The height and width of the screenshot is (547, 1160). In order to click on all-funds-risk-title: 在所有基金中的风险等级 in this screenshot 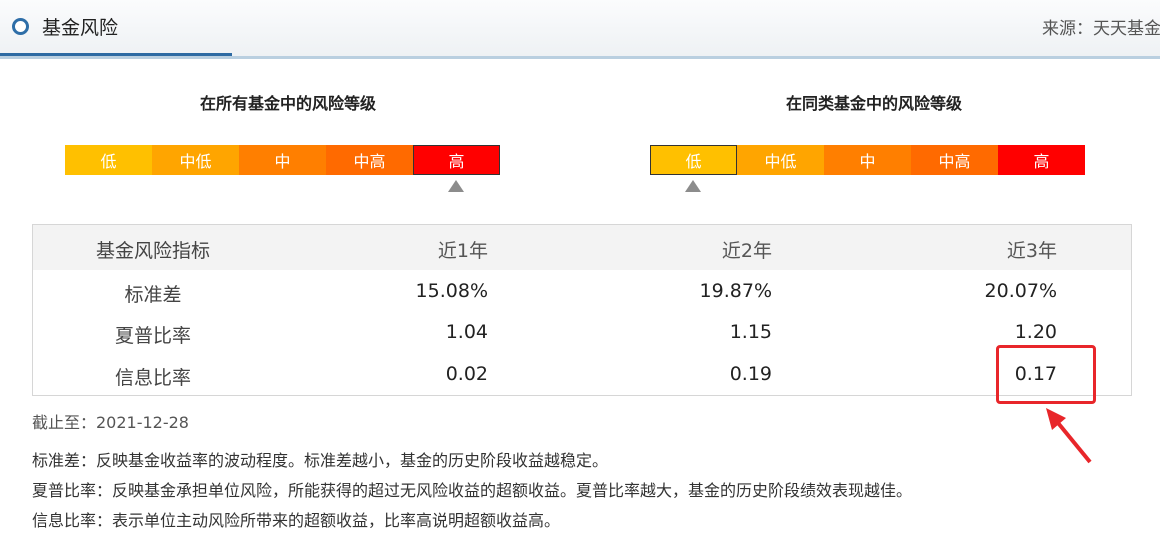, I will do `click(287, 103)`.